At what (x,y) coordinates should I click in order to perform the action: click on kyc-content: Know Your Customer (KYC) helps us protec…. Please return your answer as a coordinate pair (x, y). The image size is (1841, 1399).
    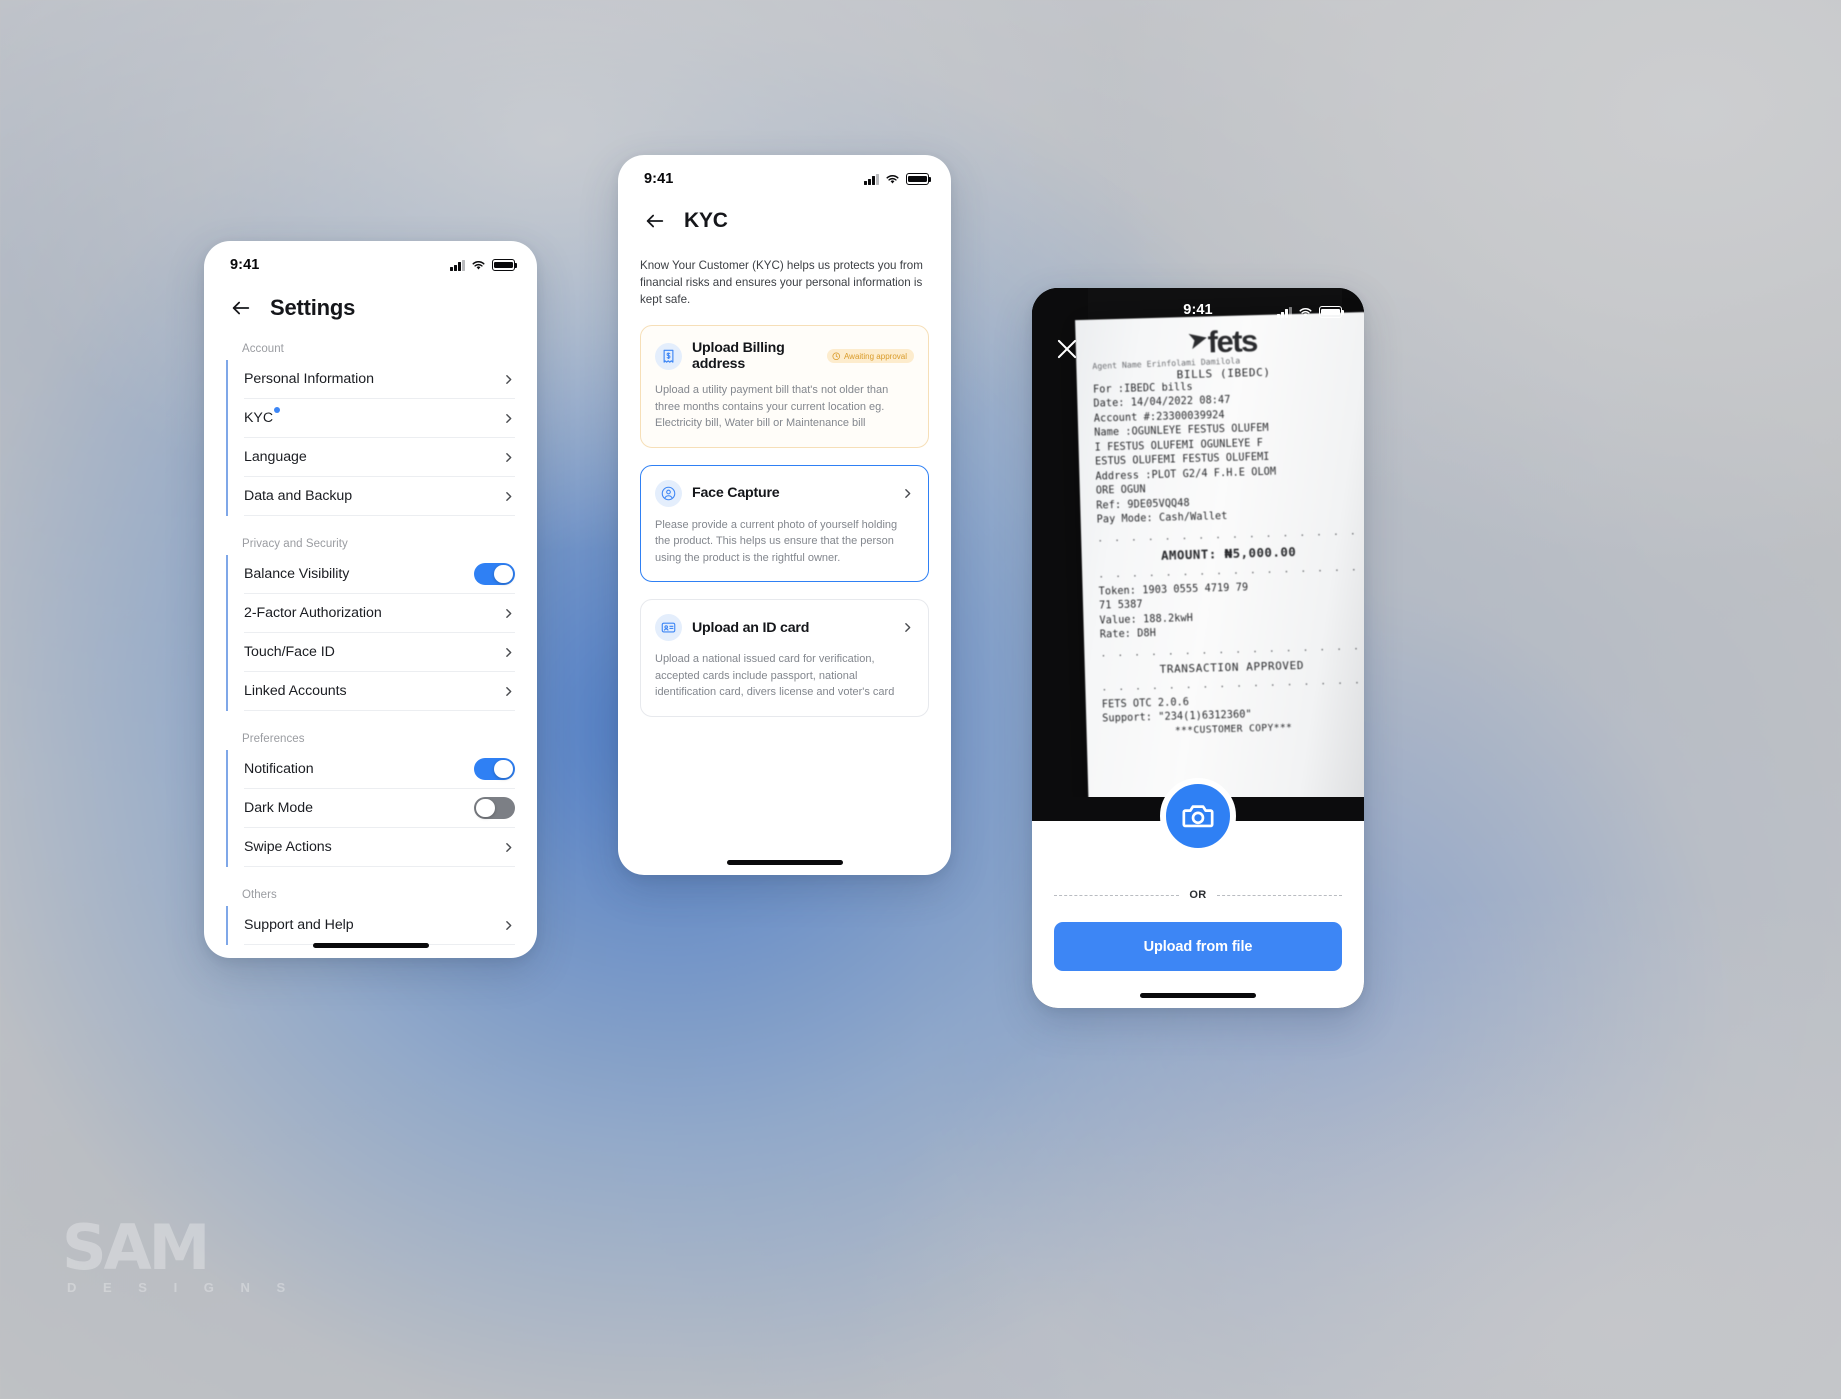
    Looking at the image, I should click on (784, 475).